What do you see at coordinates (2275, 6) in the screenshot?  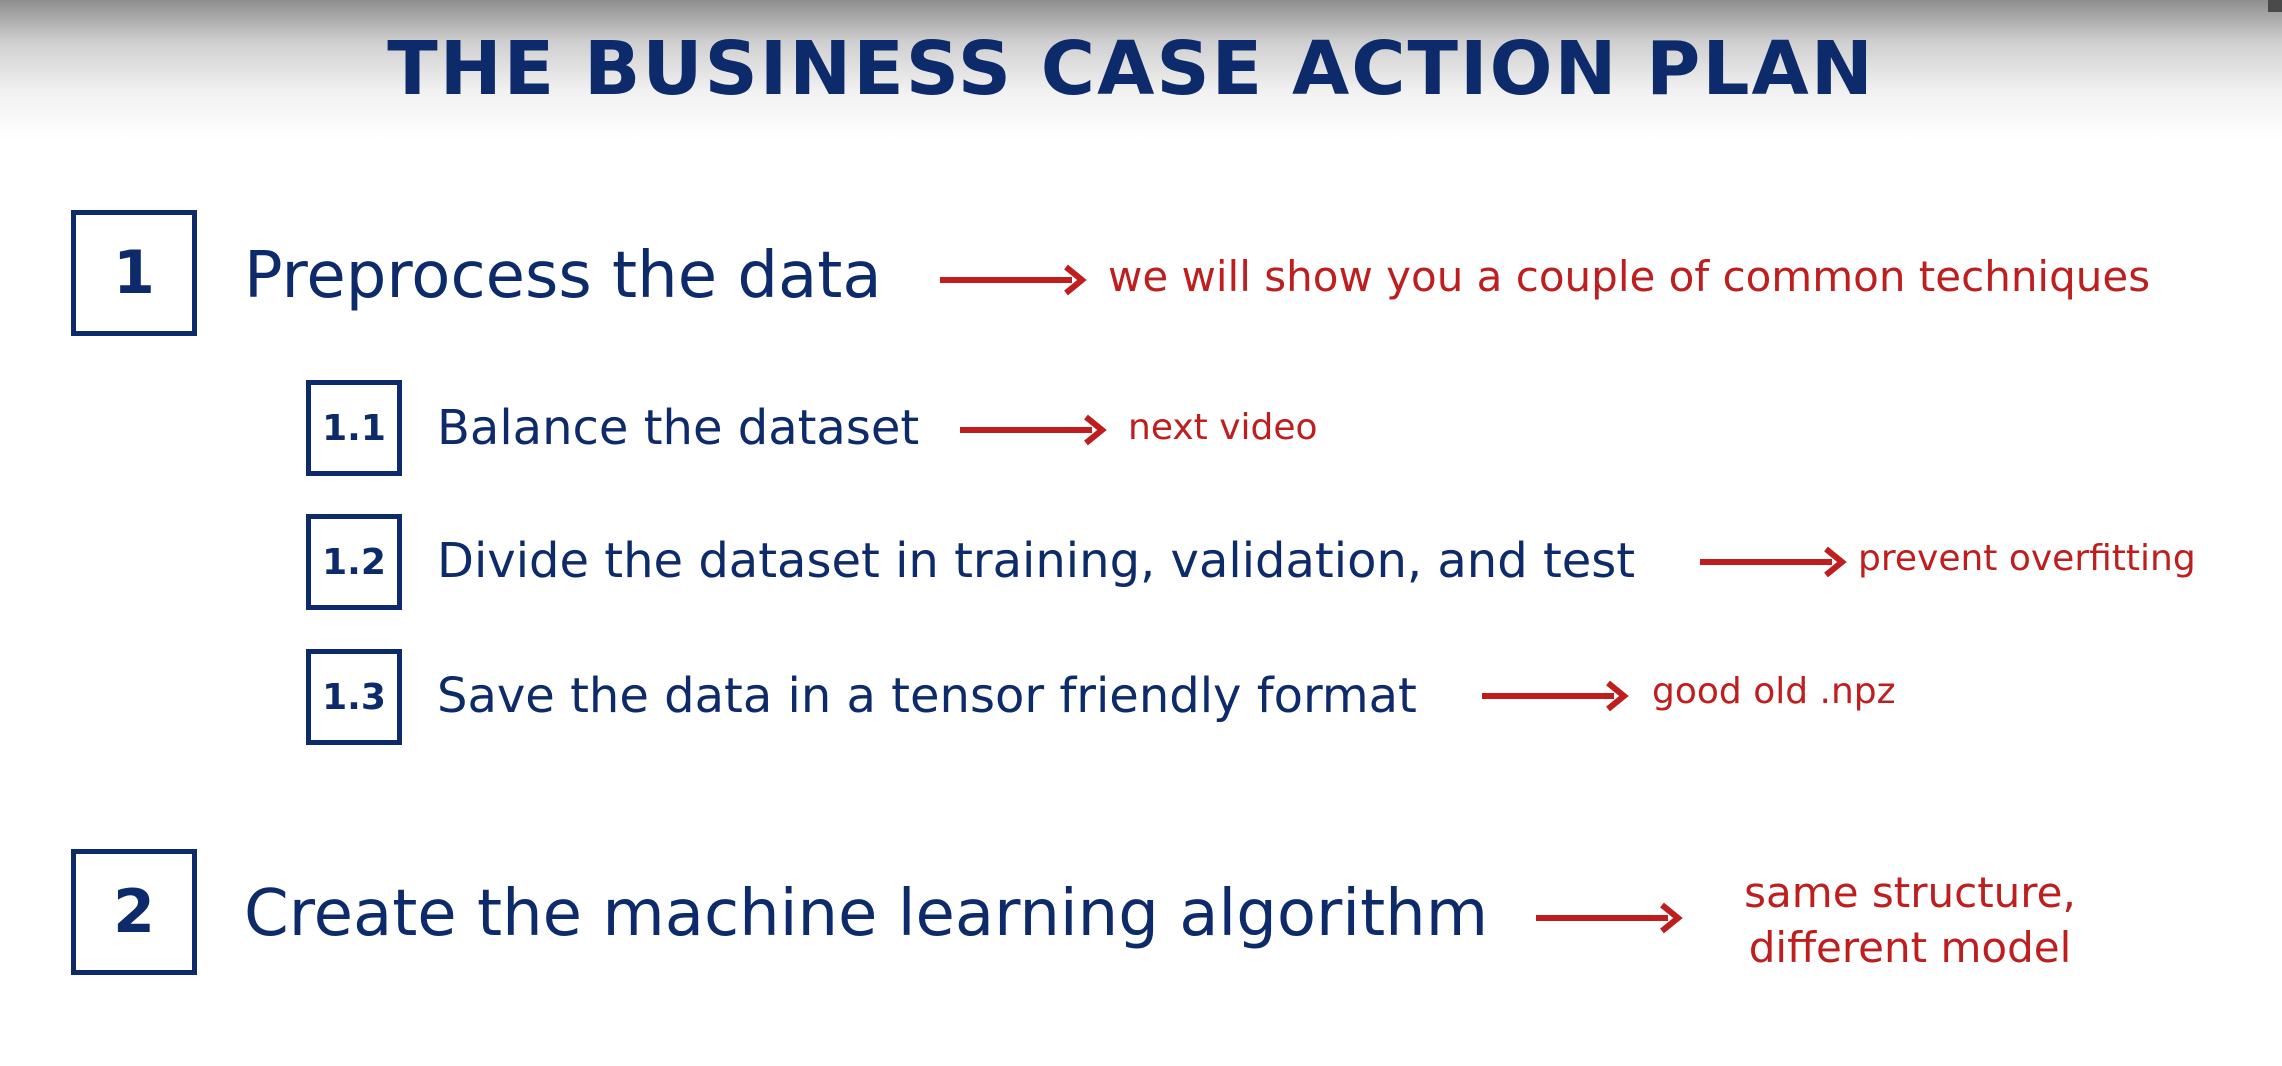 I see `corner-marker` at bounding box center [2275, 6].